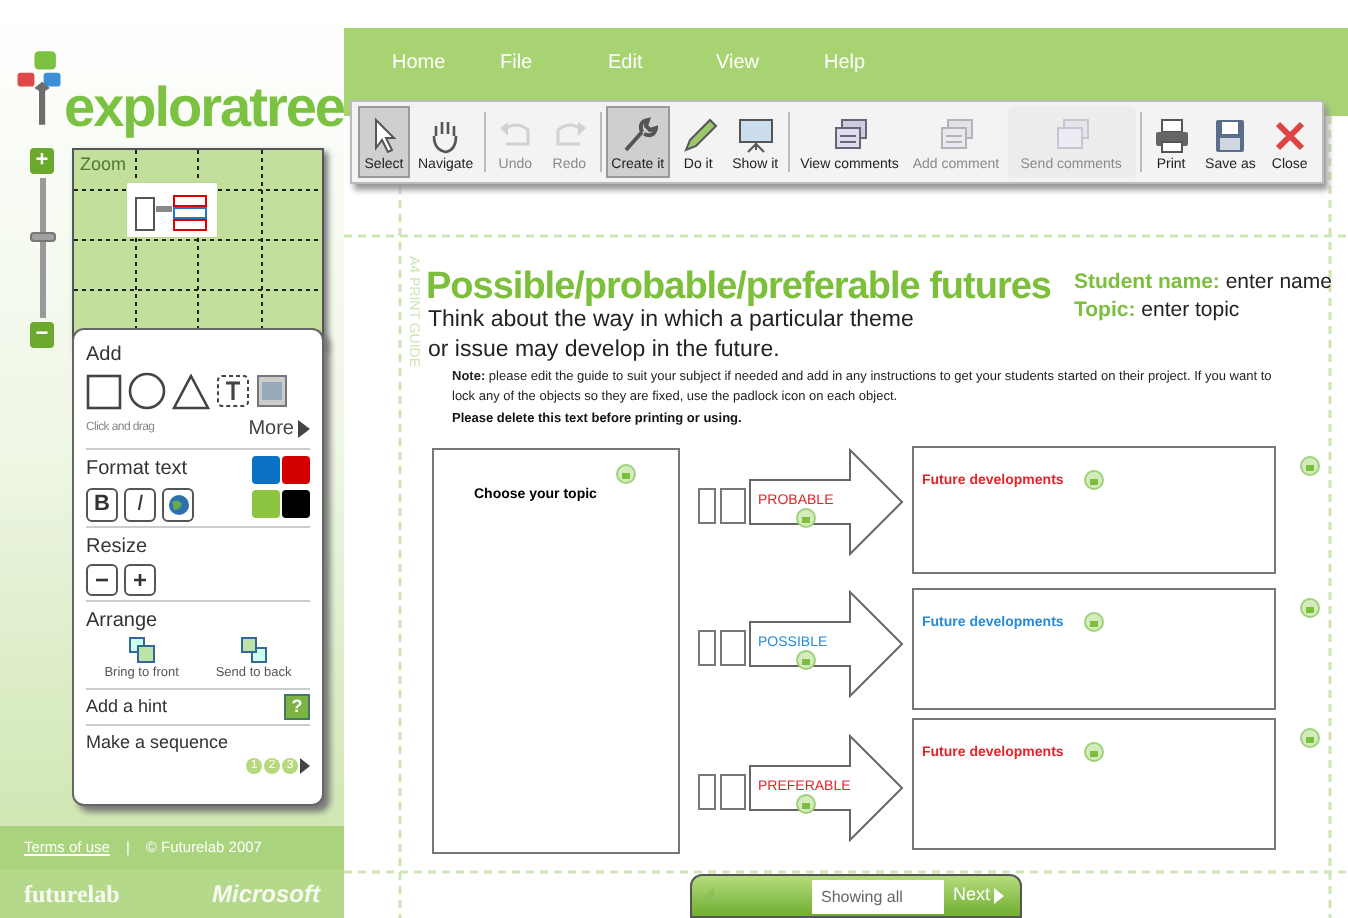 This screenshot has width=1348, height=918. I want to click on partner-logo: Microsoft, so click(266, 895).